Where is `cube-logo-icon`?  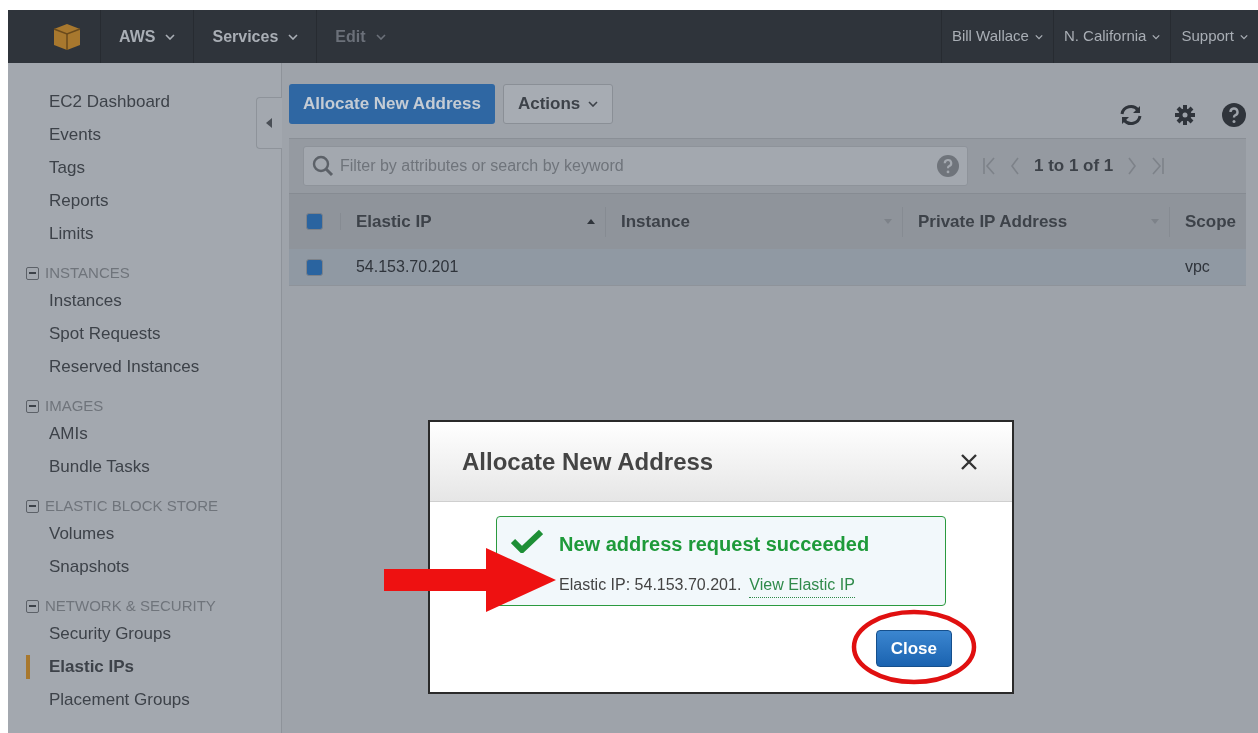 cube-logo-icon is located at coordinates (67, 36).